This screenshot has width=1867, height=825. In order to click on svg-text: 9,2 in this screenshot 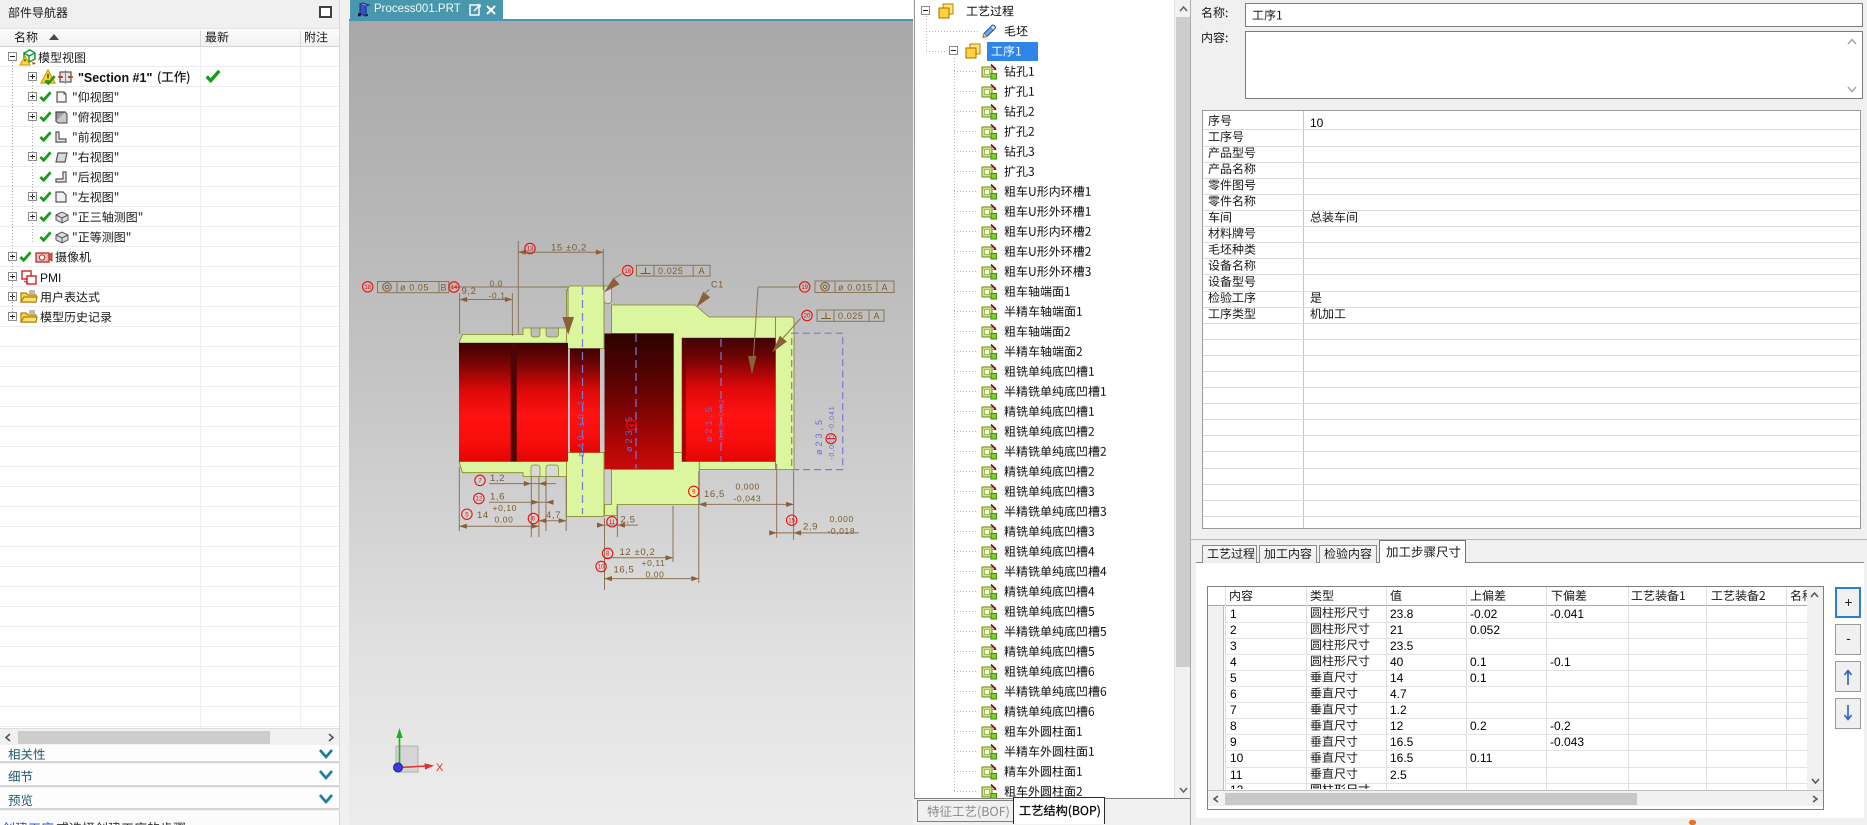, I will do `click(469, 291)`.